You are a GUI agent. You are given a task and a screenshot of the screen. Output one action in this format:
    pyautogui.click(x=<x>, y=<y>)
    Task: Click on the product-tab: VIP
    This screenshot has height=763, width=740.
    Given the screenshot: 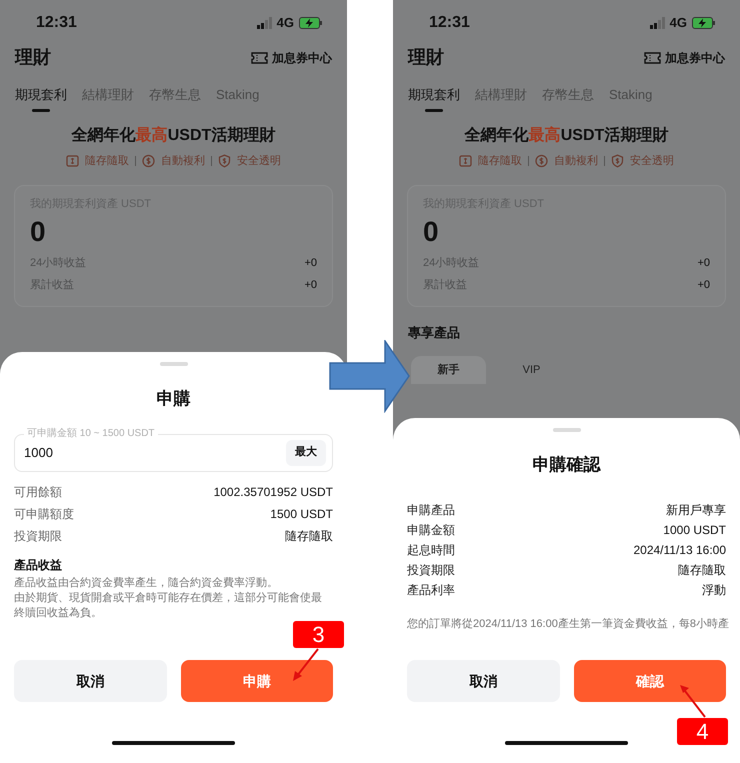 What is the action you would take?
    pyautogui.click(x=531, y=370)
    